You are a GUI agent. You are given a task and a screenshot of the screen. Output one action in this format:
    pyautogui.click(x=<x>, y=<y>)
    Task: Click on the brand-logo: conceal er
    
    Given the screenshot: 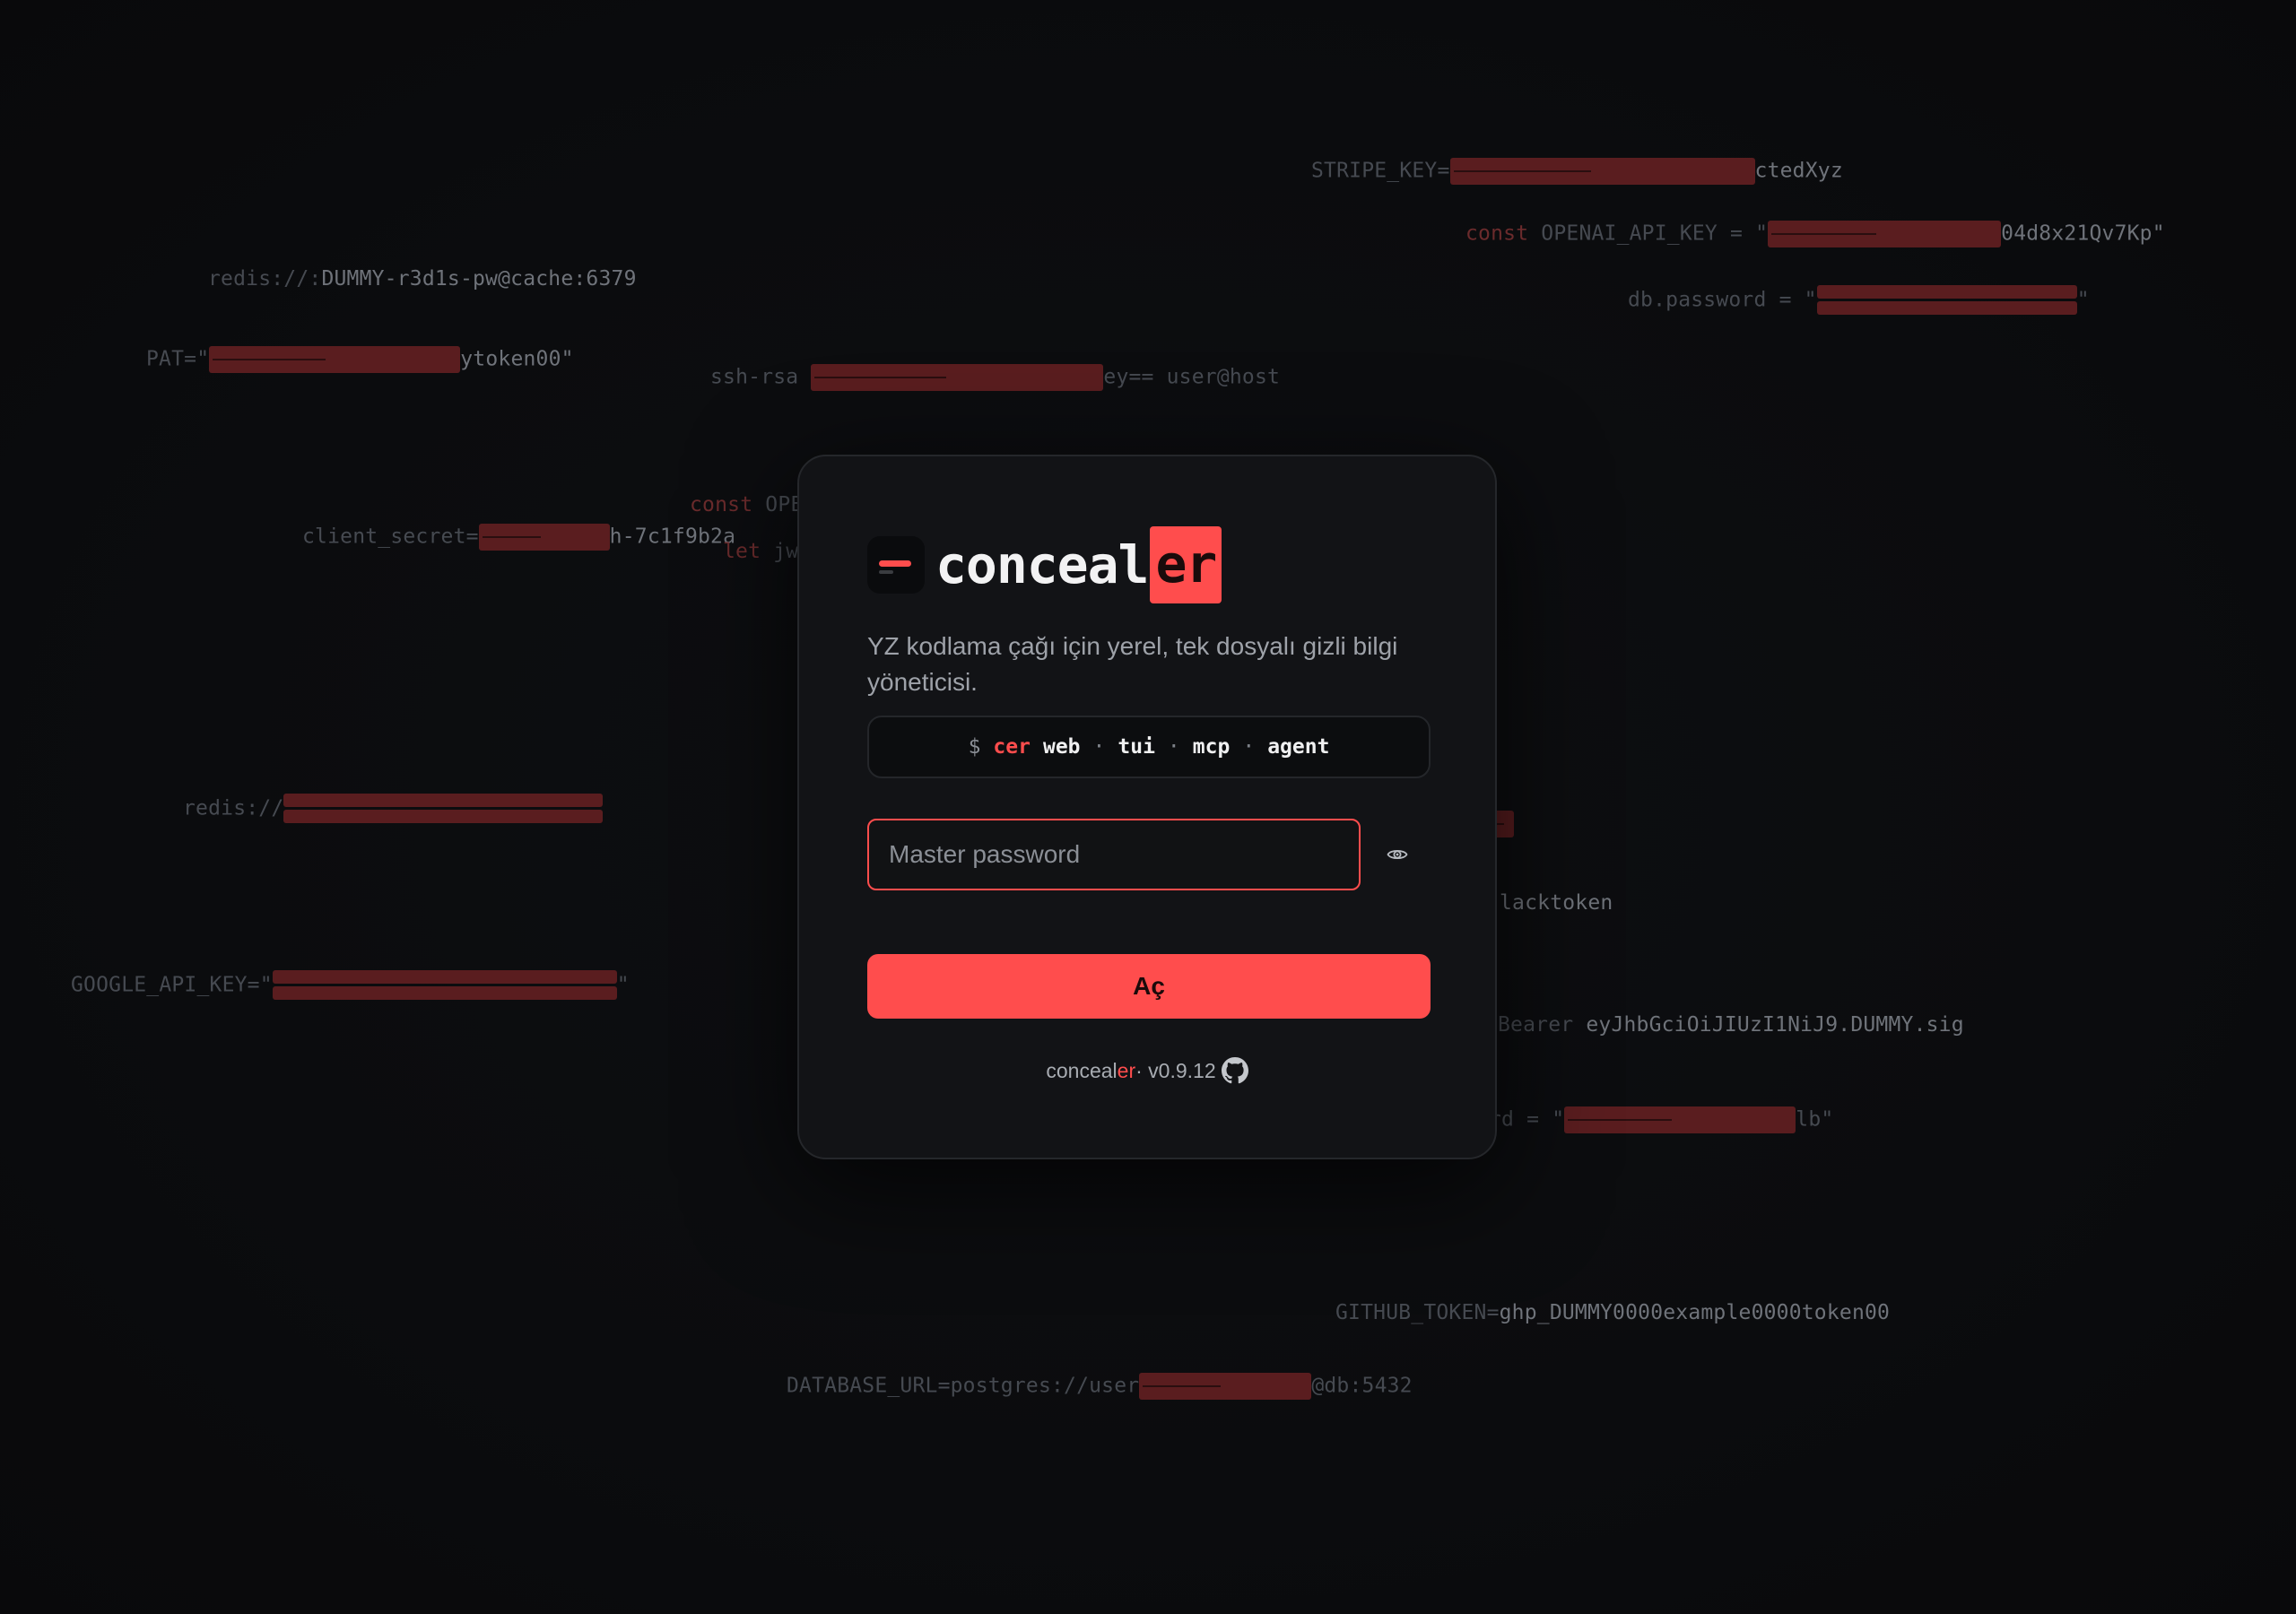 What is the action you would take?
    pyautogui.click(x=1044, y=565)
    